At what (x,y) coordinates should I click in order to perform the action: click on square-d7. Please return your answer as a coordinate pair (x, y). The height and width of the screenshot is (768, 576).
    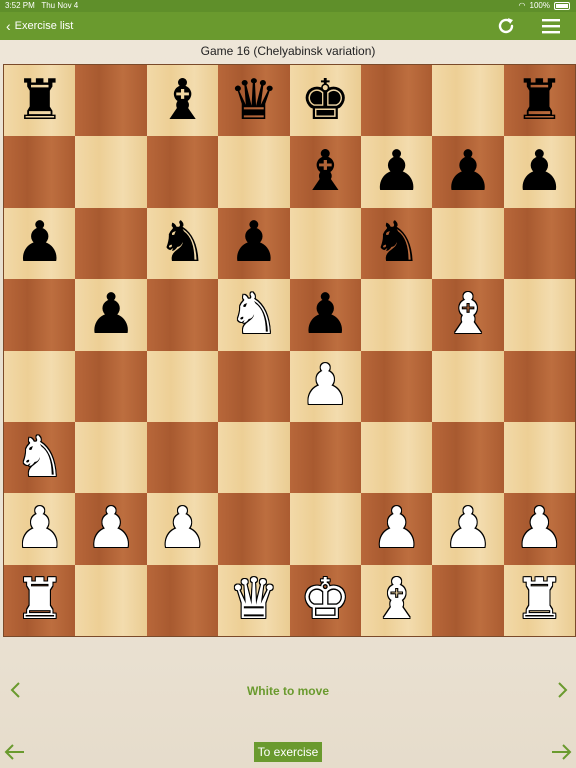
    Looking at the image, I should click on (254, 172).